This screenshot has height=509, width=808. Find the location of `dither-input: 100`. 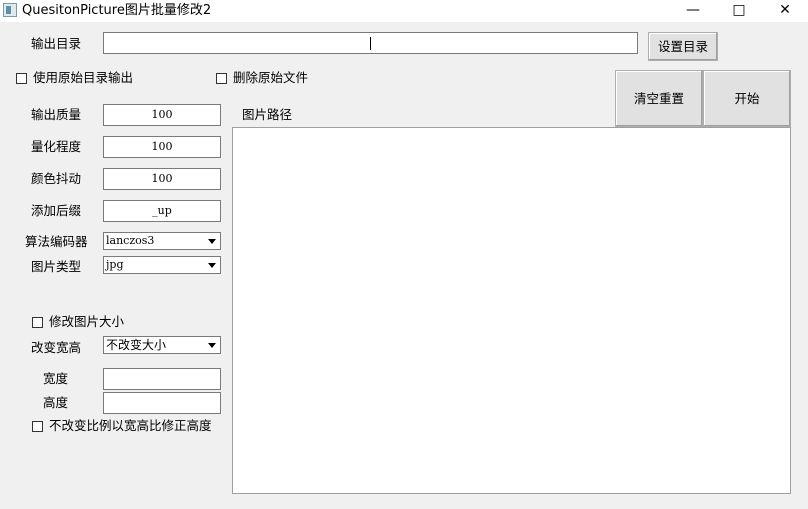

dither-input: 100 is located at coordinates (162, 179).